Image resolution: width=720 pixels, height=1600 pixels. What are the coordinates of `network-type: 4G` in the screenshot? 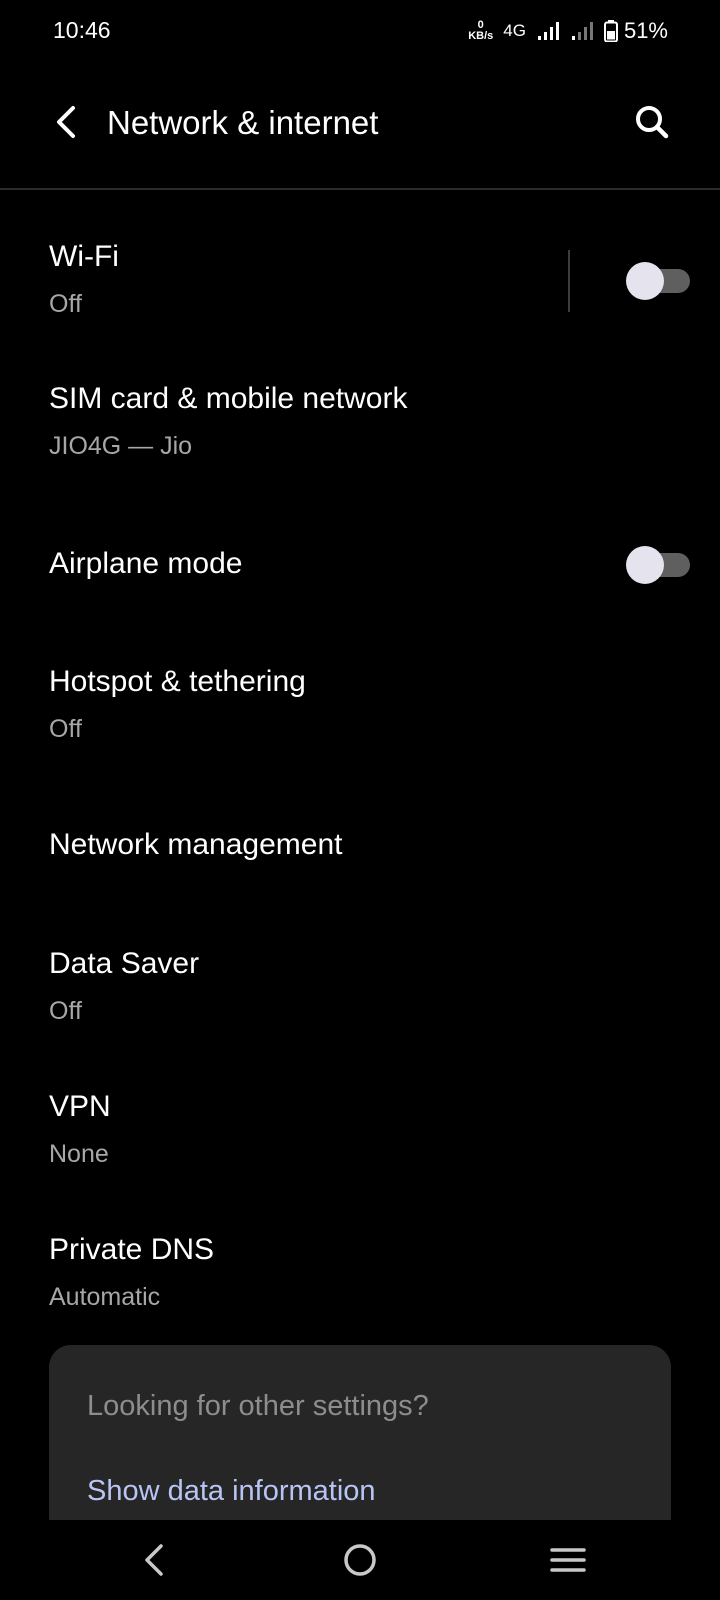 It's located at (514, 30).